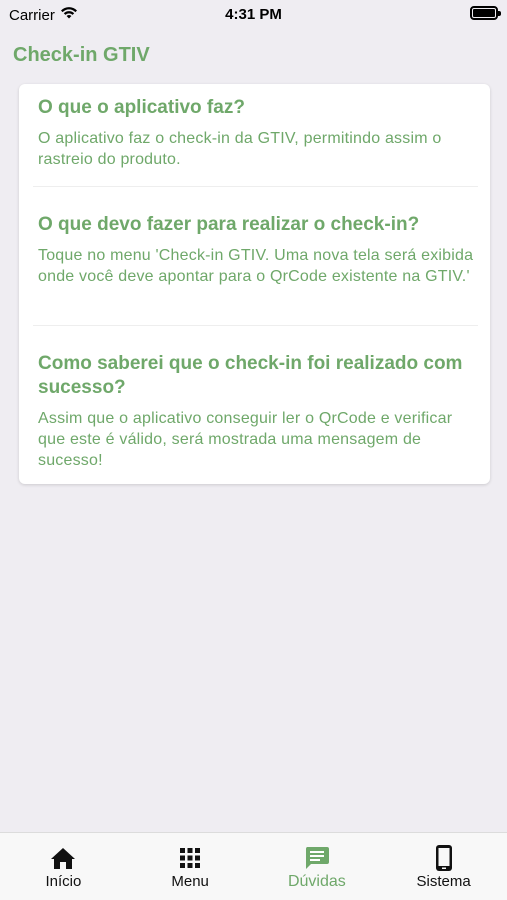 The height and width of the screenshot is (900, 507). I want to click on battery-fill, so click(484, 13).